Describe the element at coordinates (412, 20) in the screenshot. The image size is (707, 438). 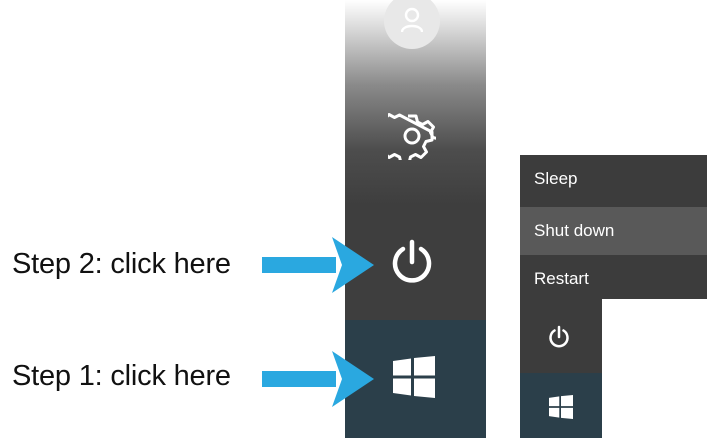
I see `user-icon` at that location.